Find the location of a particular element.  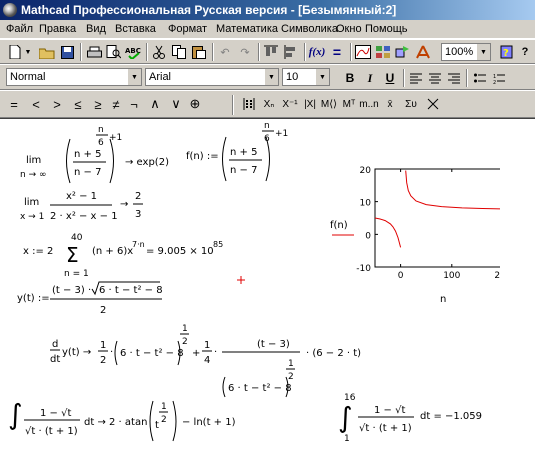

menu-help: Помощь is located at coordinates (386, 29).